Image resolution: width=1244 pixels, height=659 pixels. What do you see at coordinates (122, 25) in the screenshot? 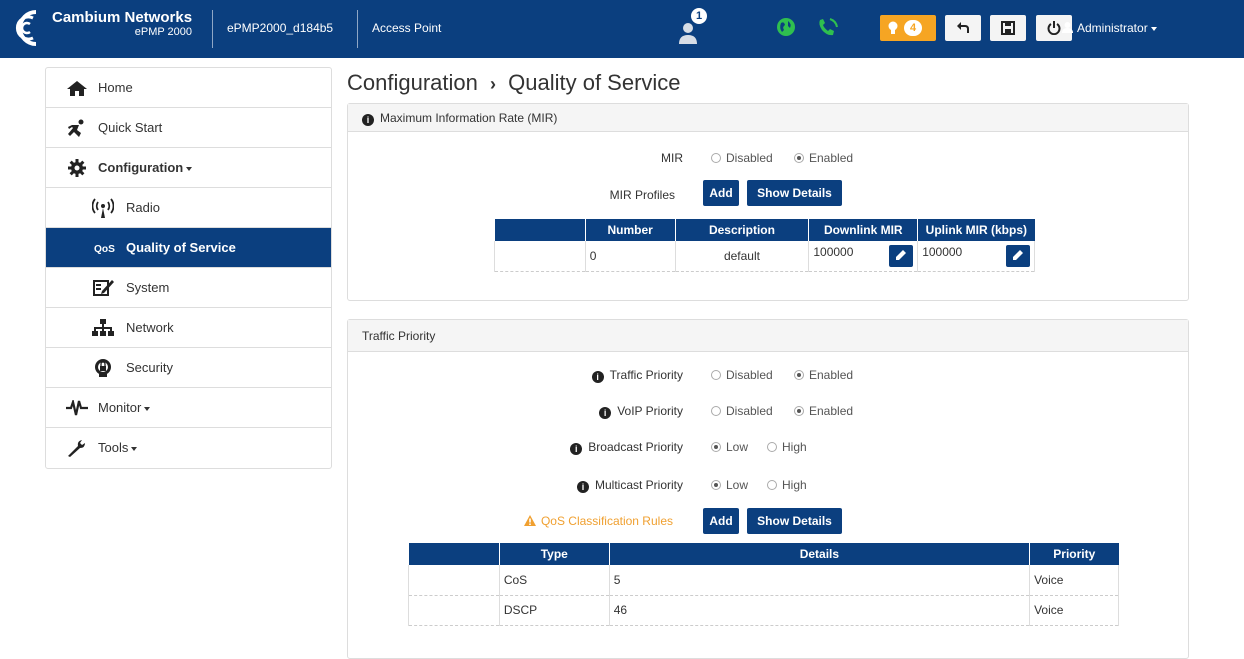
I see `brand: Cambium Networks ePMP 2000` at bounding box center [122, 25].